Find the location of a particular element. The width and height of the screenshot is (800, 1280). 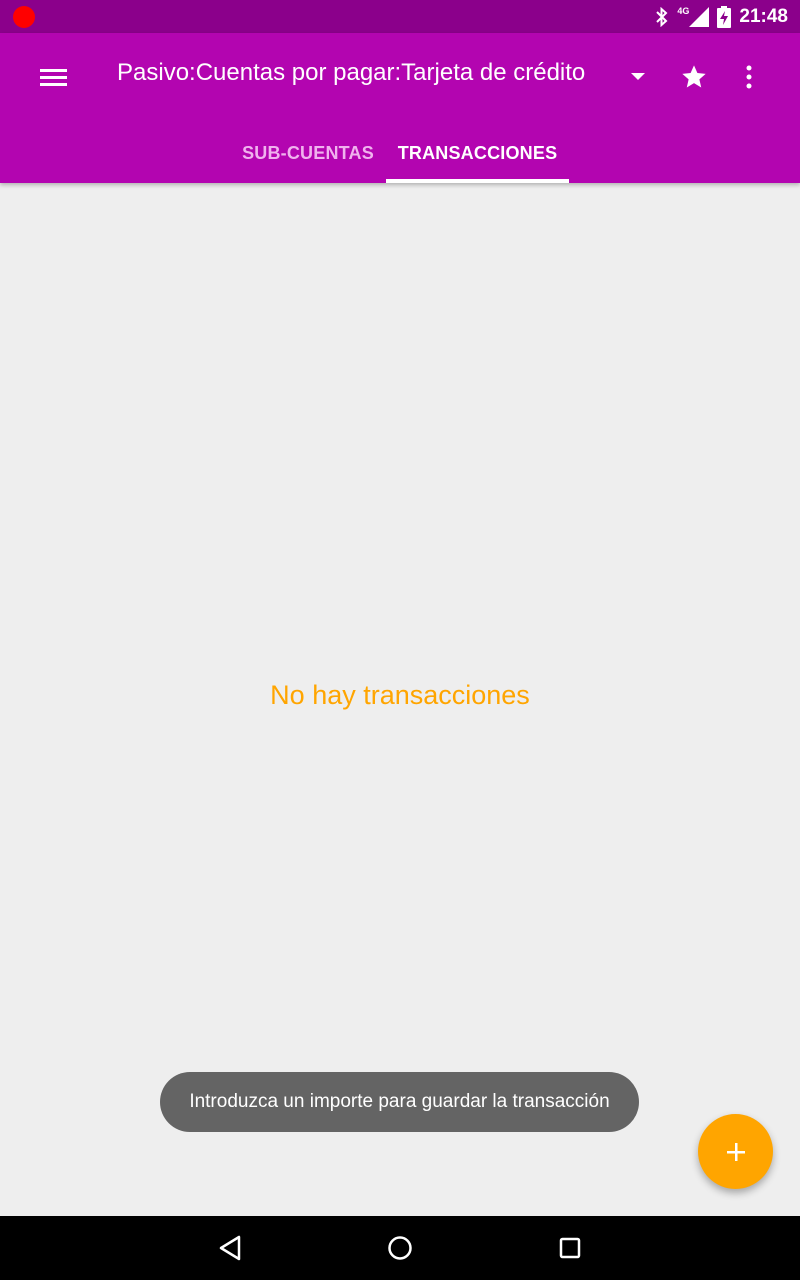

battery-charging-icon is located at coordinates (724, 16).